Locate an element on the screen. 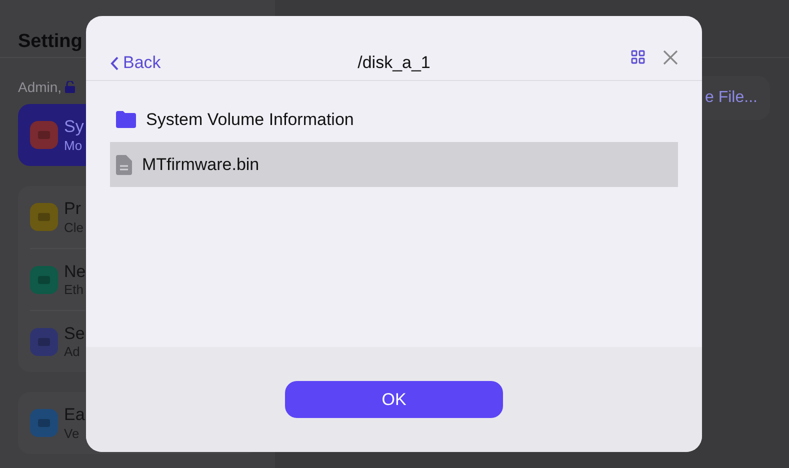  nav-item-subtitle: Mo is located at coordinates (74, 146).